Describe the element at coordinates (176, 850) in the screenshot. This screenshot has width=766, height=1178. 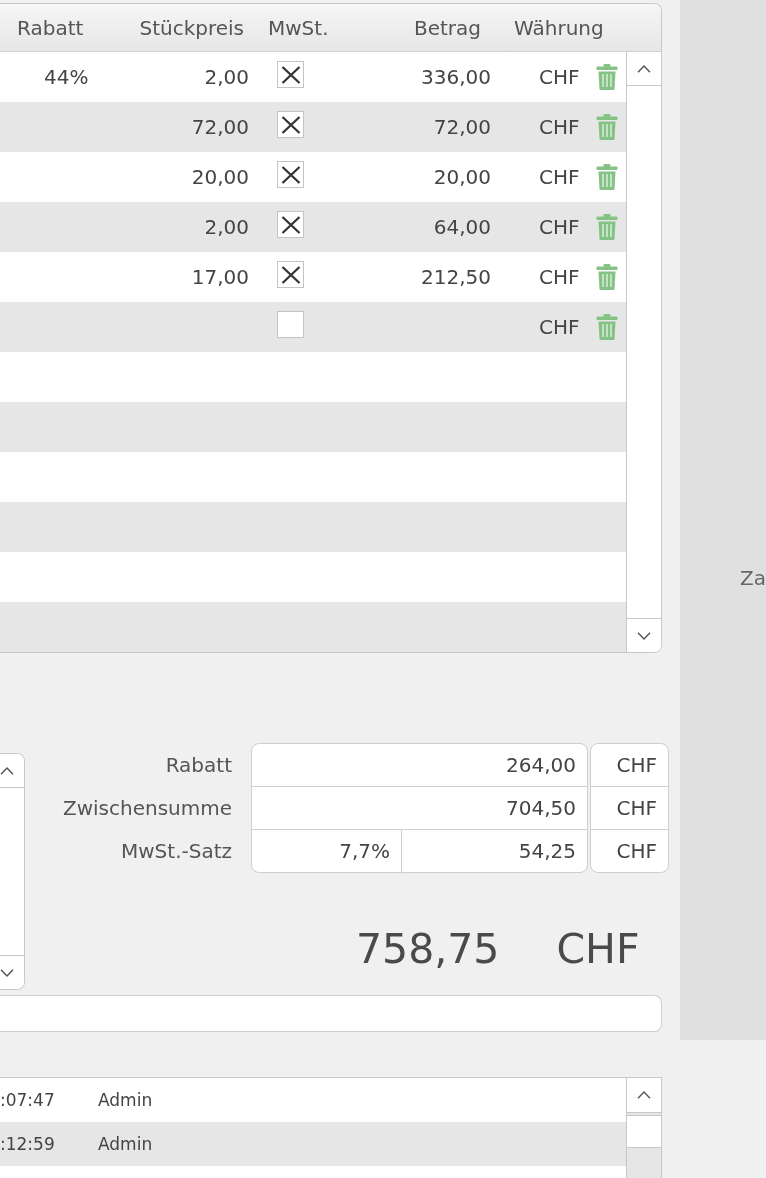
I see `field-label: MwSt.-Satz` at that location.